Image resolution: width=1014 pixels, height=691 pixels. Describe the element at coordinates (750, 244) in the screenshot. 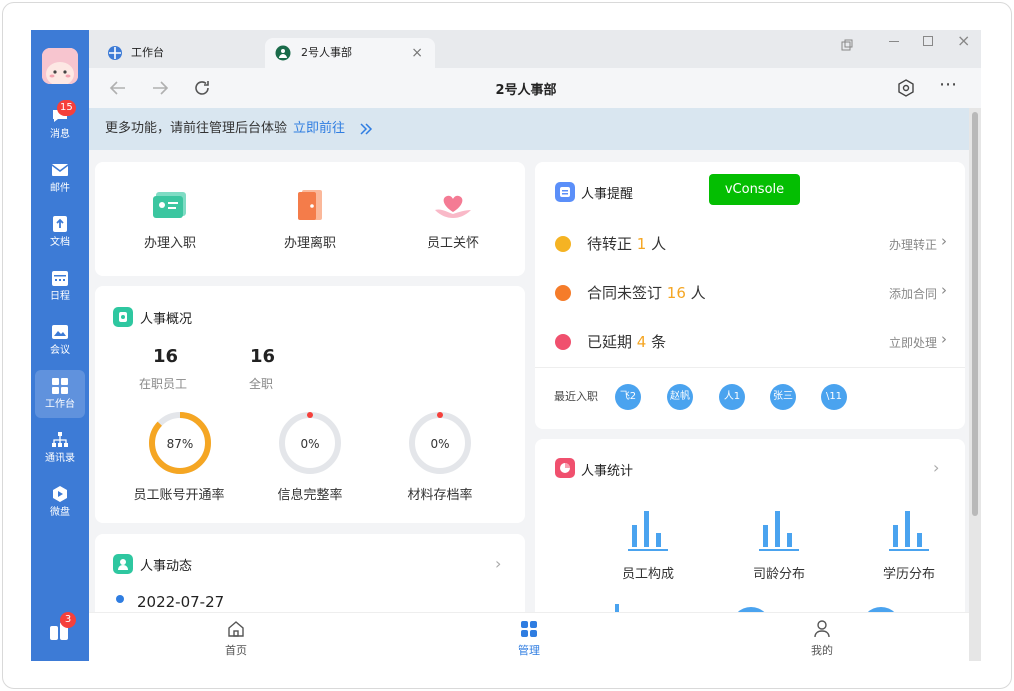

I see `reminder-row: 待转正 1 人 办理转正 ›` at that location.